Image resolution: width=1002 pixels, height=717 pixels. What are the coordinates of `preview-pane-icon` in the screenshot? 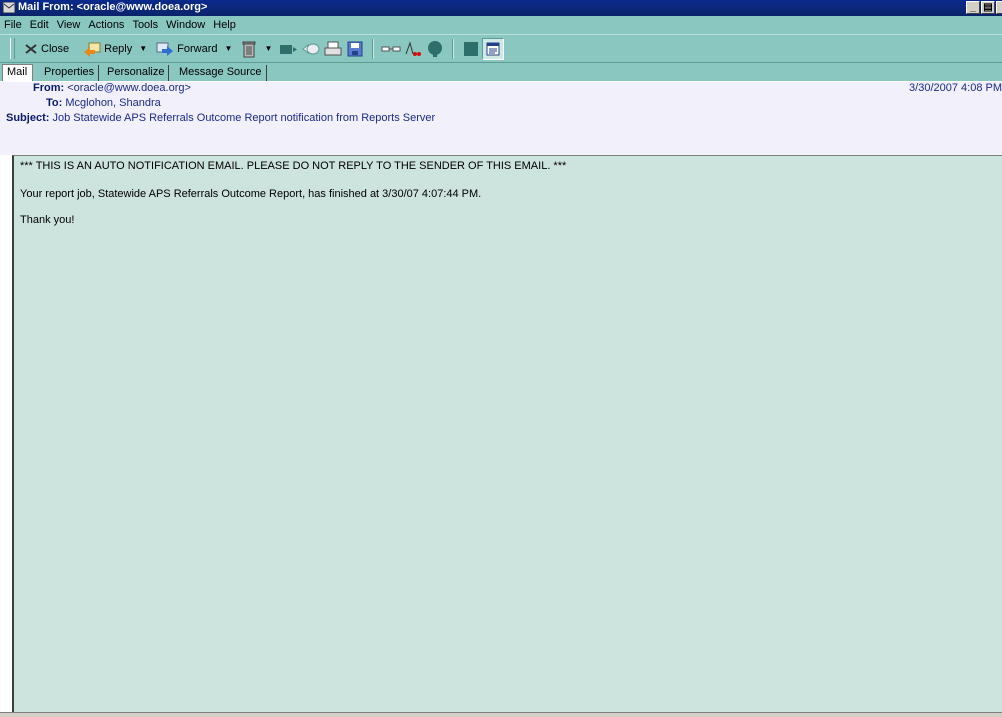 It's located at (493, 48).